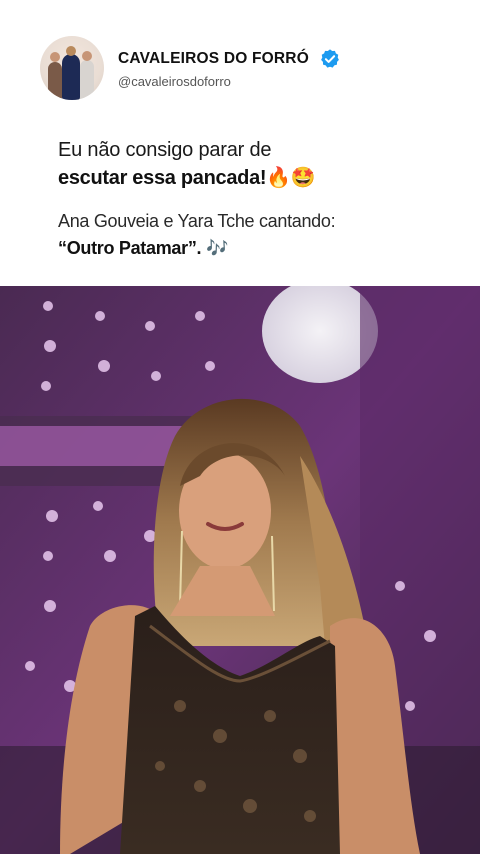 This screenshot has height=854, width=480. I want to click on account-info: CAVALEIROS DO FORRÓ @cavaleirosdoforro, so click(229, 68).